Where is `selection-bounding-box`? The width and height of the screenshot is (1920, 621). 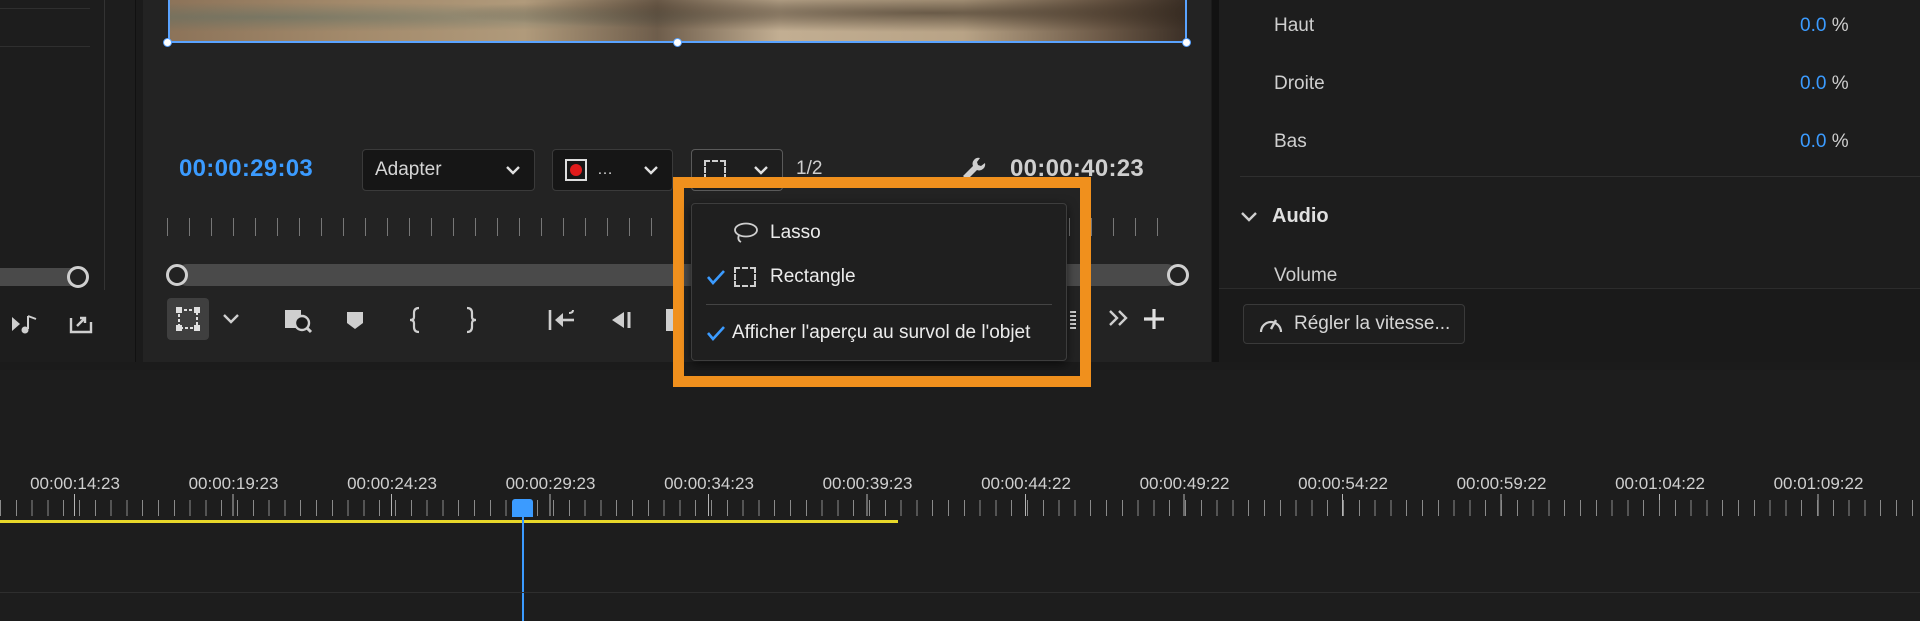 selection-bounding-box is located at coordinates (677, 21).